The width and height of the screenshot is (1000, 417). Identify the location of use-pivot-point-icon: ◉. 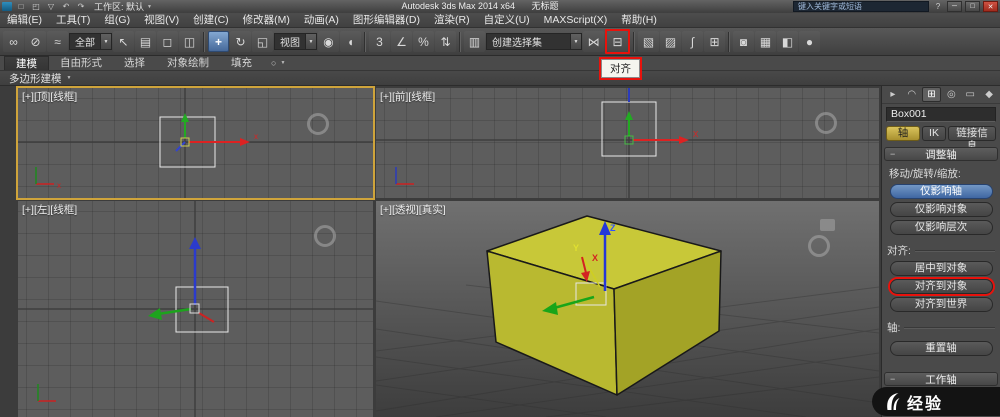
(328, 41).